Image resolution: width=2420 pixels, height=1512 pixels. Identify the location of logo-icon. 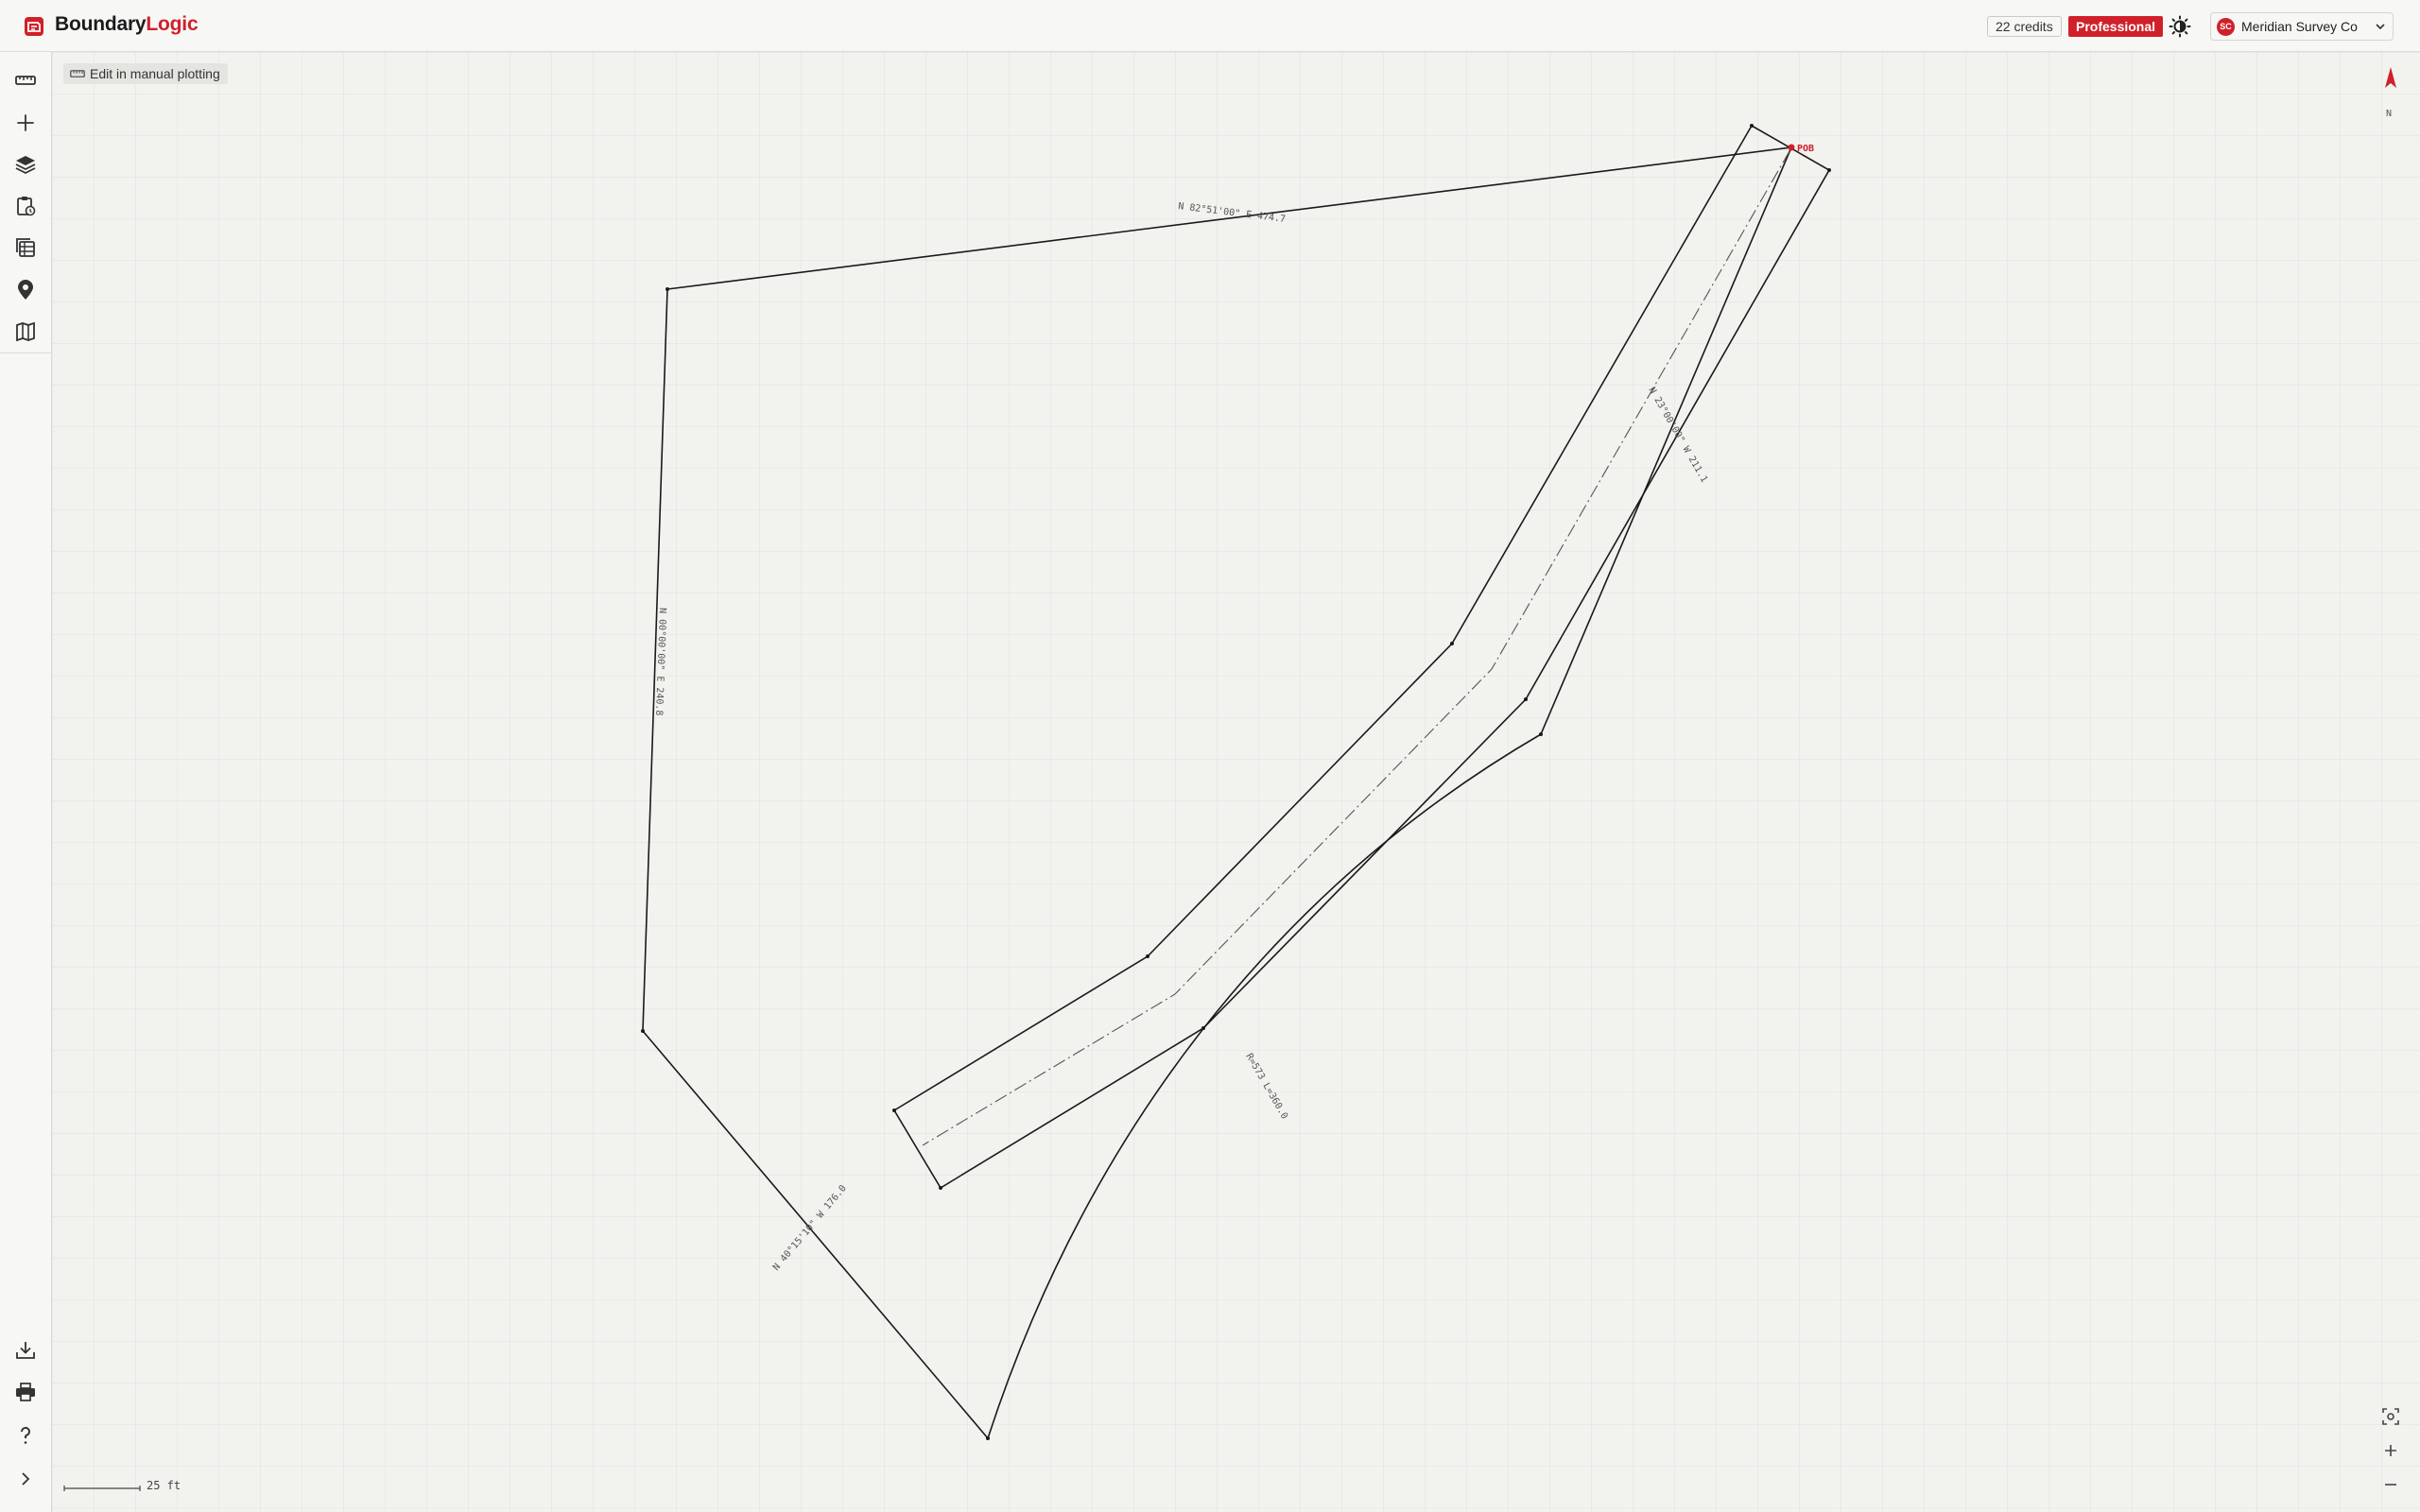
(34, 26).